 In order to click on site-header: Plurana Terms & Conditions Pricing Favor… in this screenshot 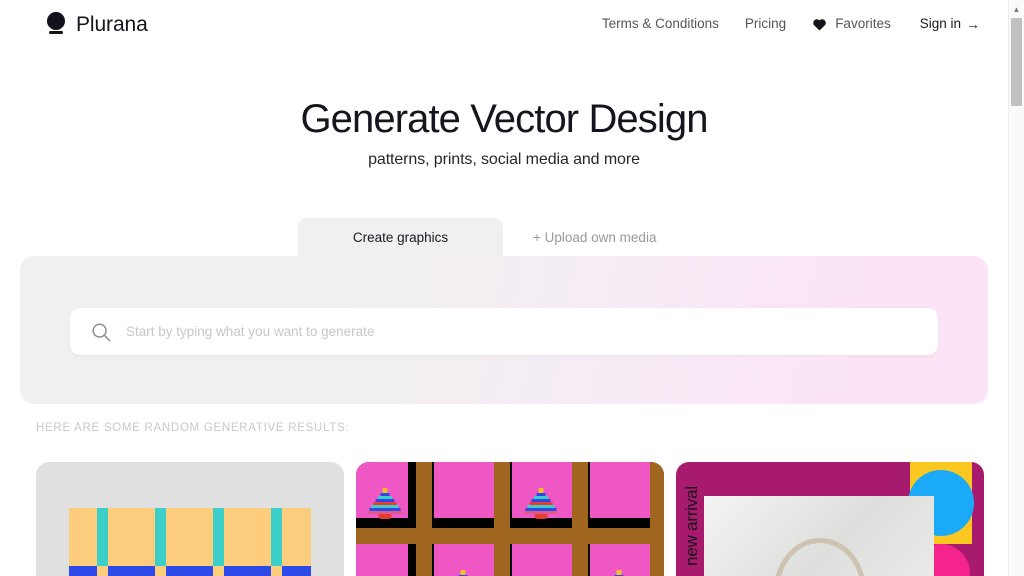, I will do `click(504, 28)`.